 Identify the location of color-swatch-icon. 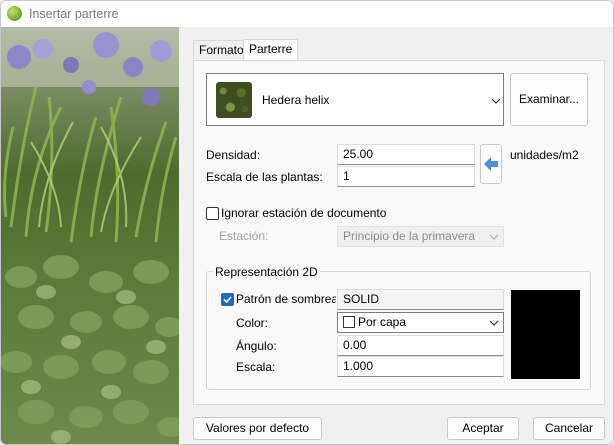
(349, 322).